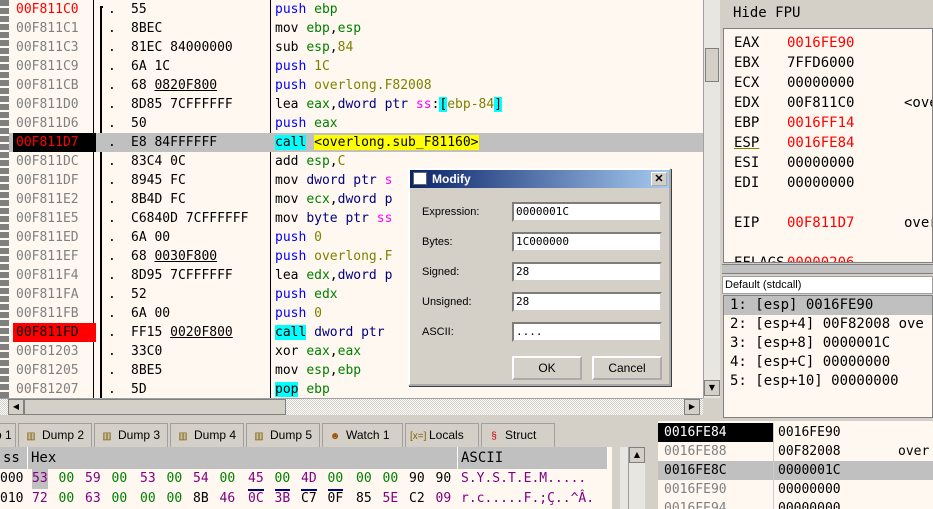  Describe the element at coordinates (845, 103) in the screenshot. I see `register-value: 00F811C0` at that location.